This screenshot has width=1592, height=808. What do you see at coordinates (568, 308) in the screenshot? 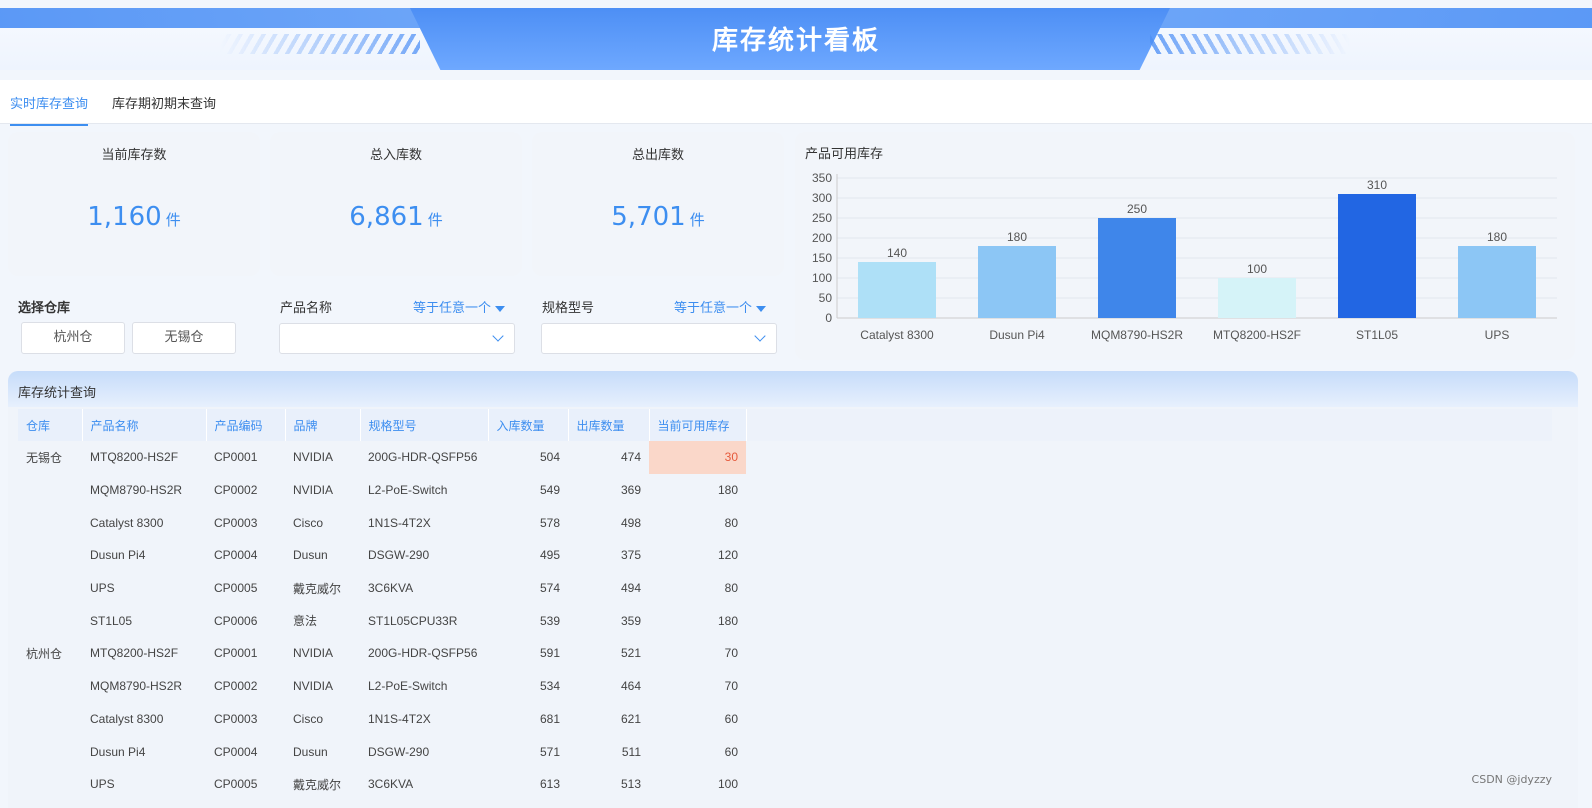
I see `spec-label: 规格型号` at bounding box center [568, 308].